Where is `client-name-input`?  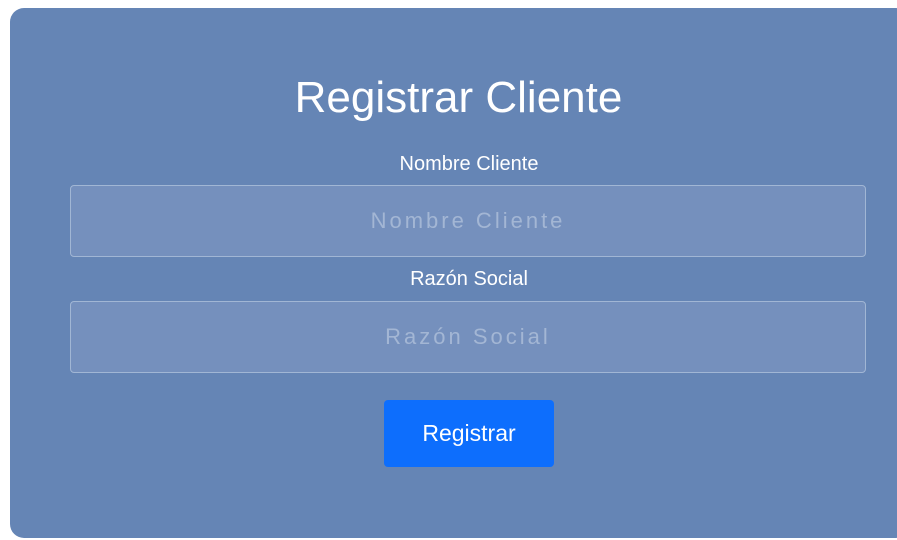 client-name-input is located at coordinates (468, 221).